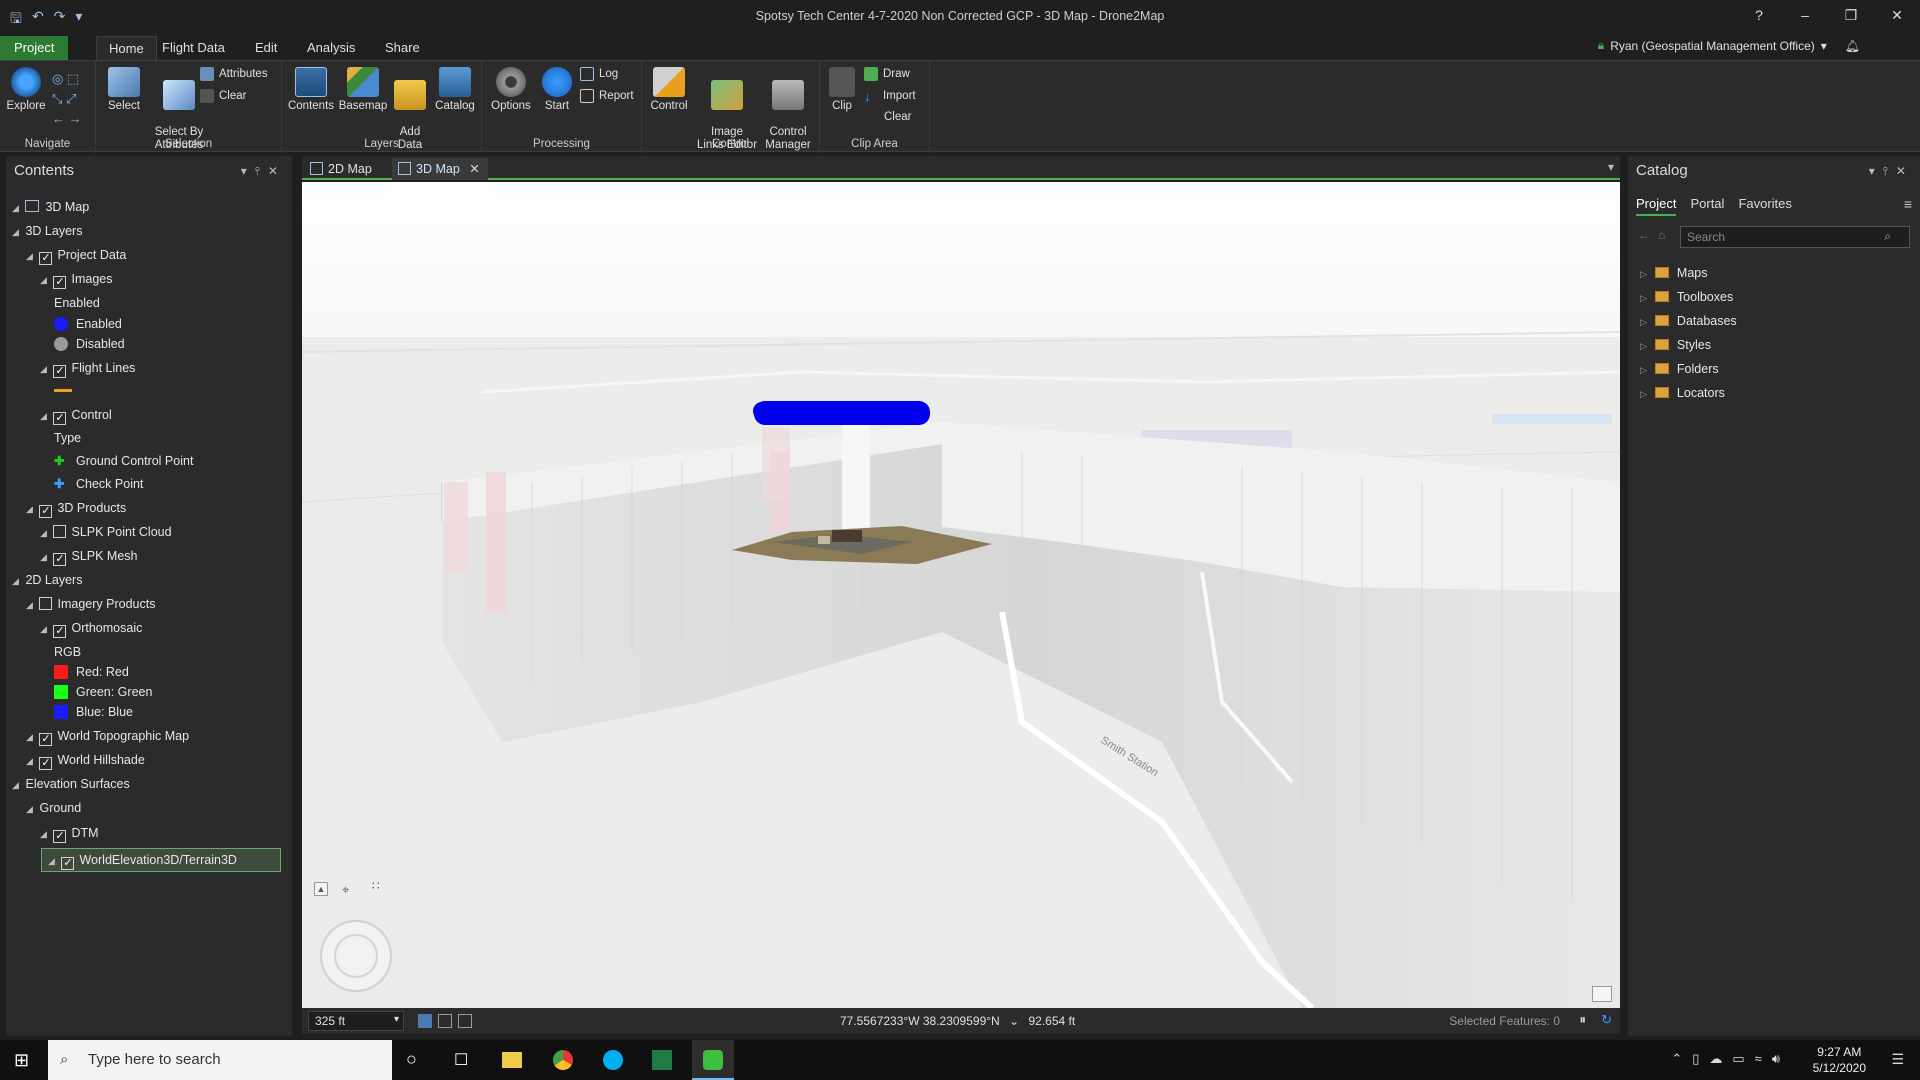 Image resolution: width=1920 pixels, height=1080 pixels. I want to click on contents-item-world-hillshade: ◢ ✓ World Hillshade, so click(149, 760).